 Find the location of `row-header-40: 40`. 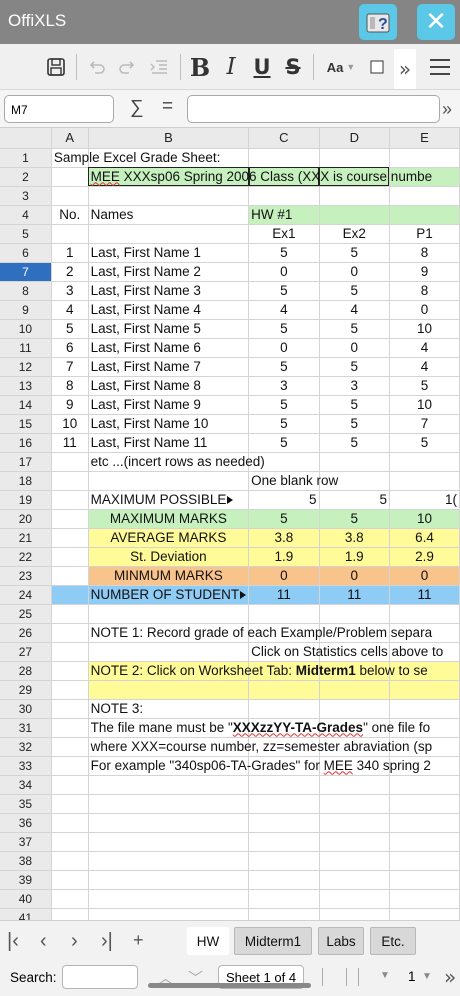

row-header-40: 40 is located at coordinates (26, 899).